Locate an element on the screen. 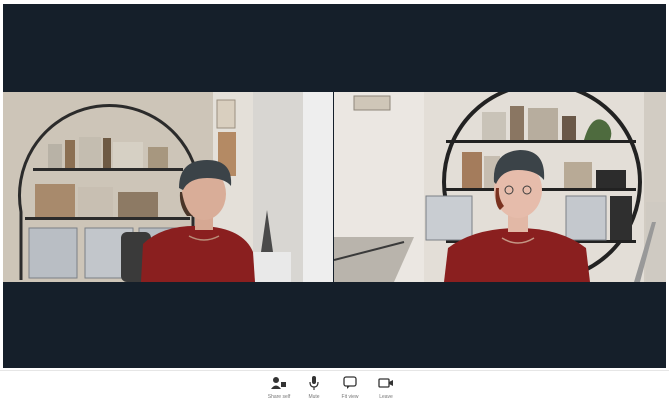 This screenshot has height=404, width=669. mute-label: Mute is located at coordinates (314, 397).